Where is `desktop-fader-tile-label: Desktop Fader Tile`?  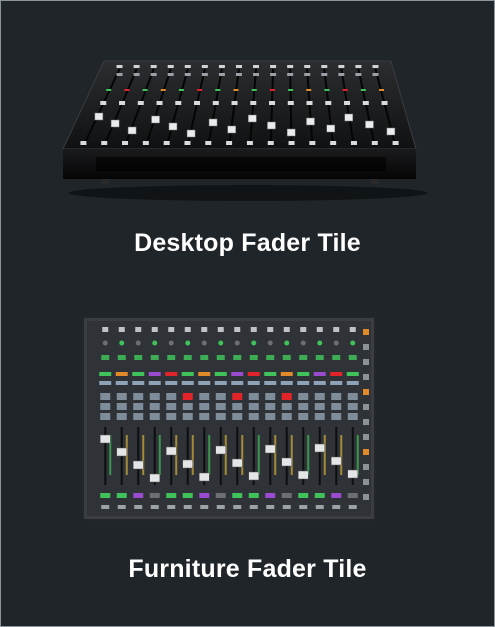 desktop-fader-tile-label: Desktop Fader Tile is located at coordinates (247, 243).